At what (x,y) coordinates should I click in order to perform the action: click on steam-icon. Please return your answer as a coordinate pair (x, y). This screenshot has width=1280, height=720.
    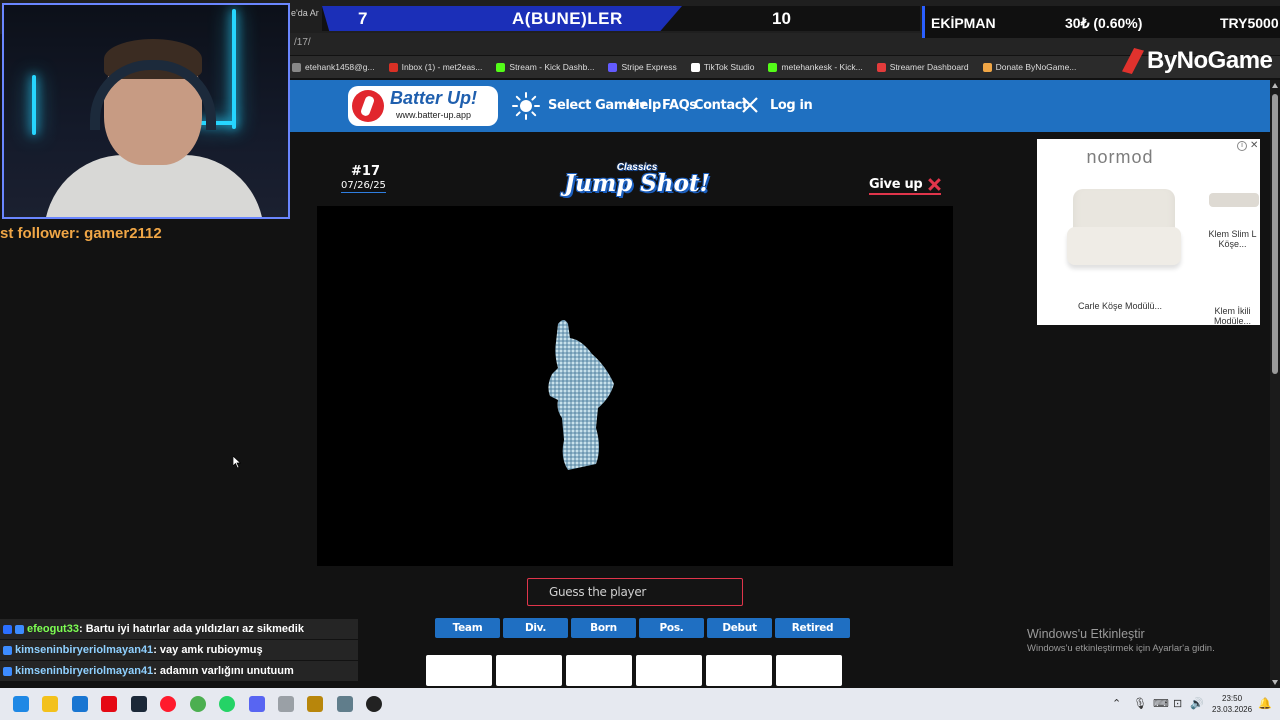
    Looking at the image, I should click on (139, 704).